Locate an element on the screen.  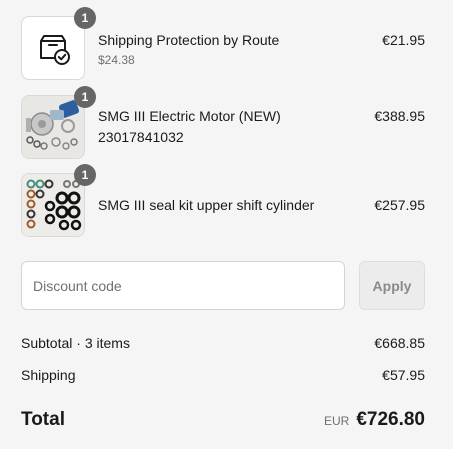
seal-kit-photo is located at coordinates (53, 205).